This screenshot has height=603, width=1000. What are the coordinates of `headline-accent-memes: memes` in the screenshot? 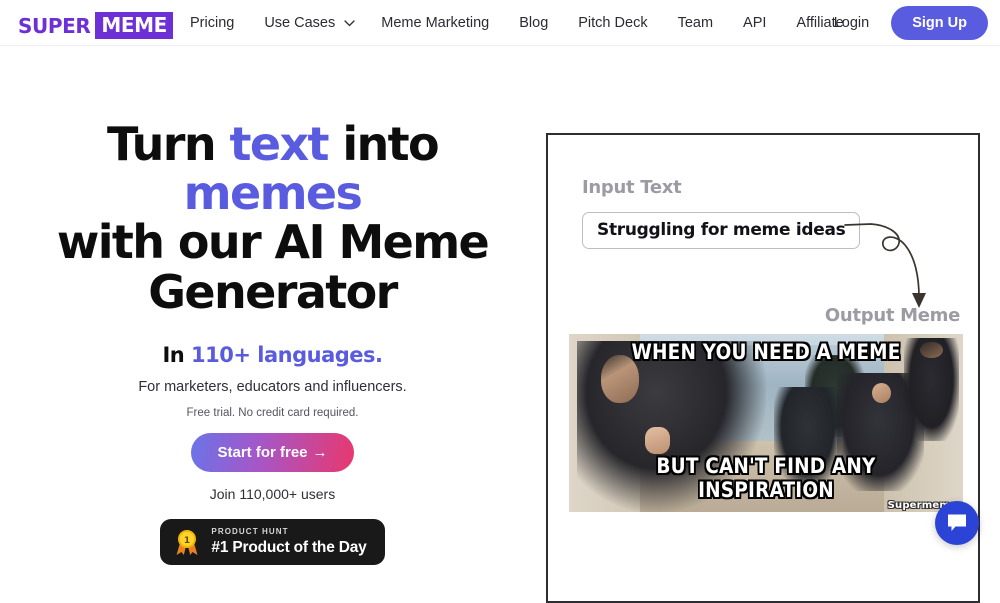 It's located at (273, 193).